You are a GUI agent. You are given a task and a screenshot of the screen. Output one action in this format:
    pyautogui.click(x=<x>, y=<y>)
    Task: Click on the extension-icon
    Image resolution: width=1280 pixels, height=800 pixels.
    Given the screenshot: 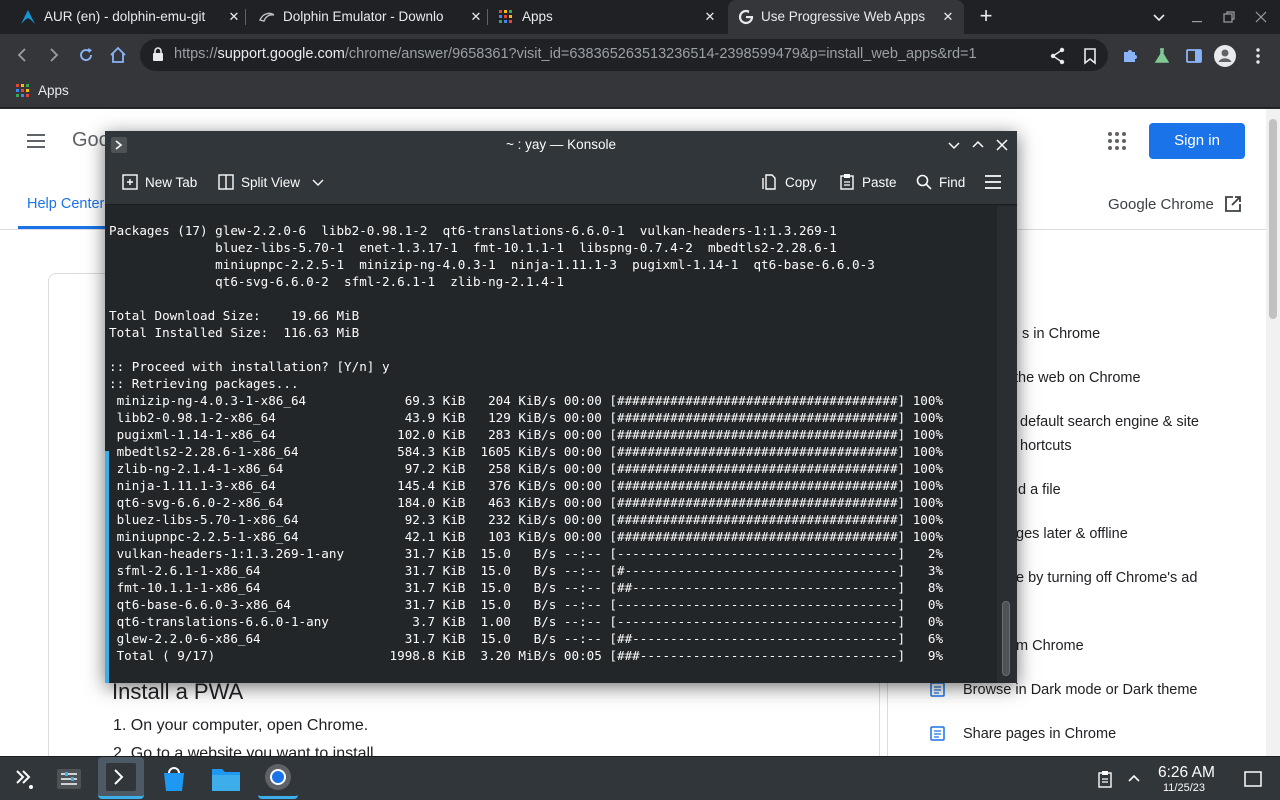 What is the action you would take?
    pyautogui.click(x=1130, y=56)
    